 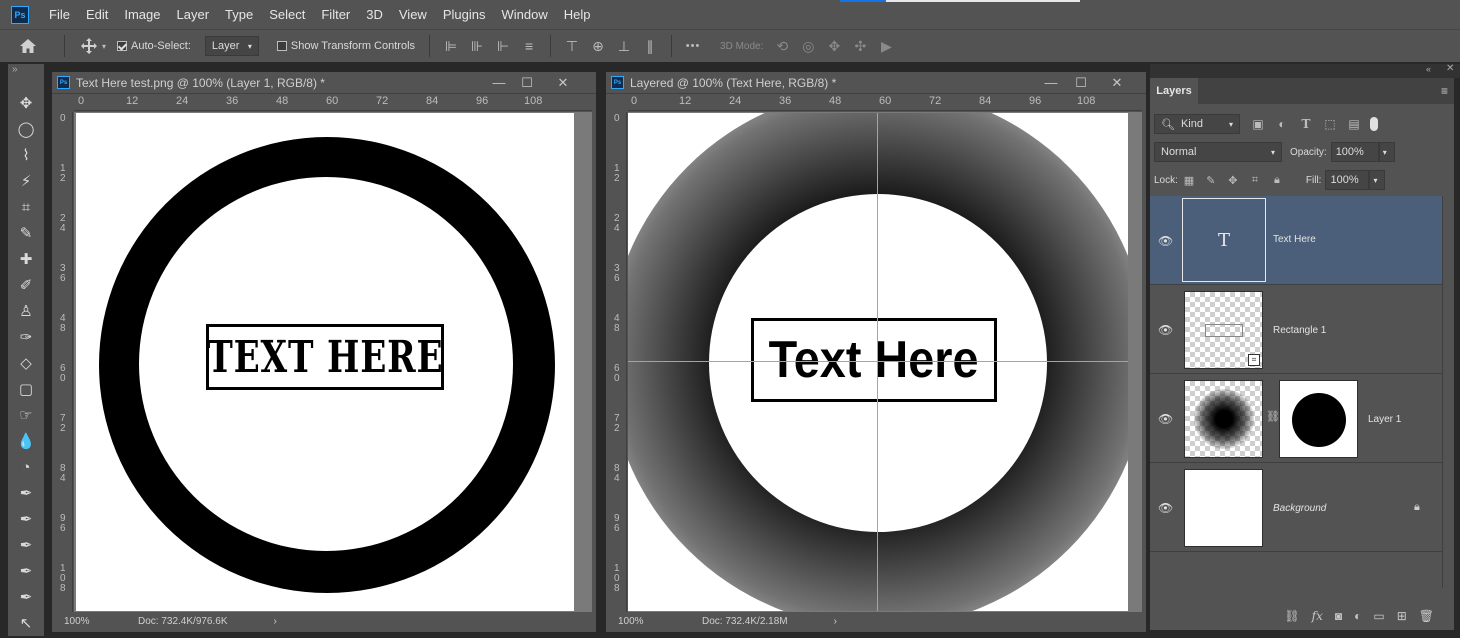 What do you see at coordinates (287, 14) in the screenshot?
I see `menu-select: Select` at bounding box center [287, 14].